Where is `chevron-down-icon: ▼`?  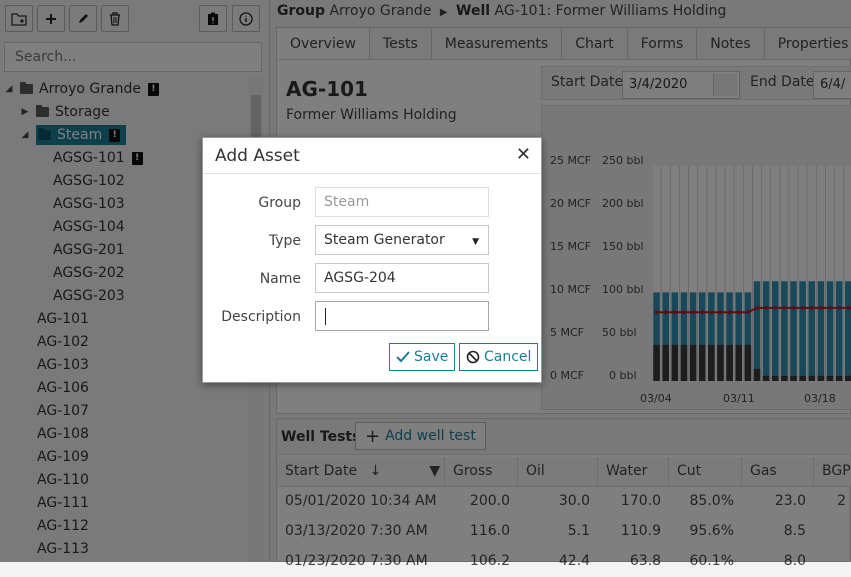 chevron-down-icon: ▼ is located at coordinates (475, 242).